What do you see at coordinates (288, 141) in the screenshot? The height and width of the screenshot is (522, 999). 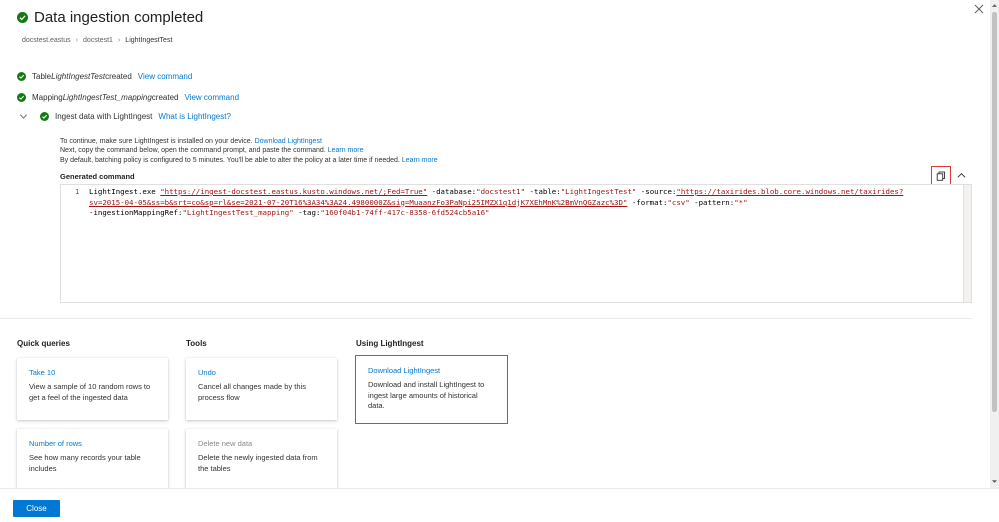 I see `download-lightingest-link: Download LightIngest` at bounding box center [288, 141].